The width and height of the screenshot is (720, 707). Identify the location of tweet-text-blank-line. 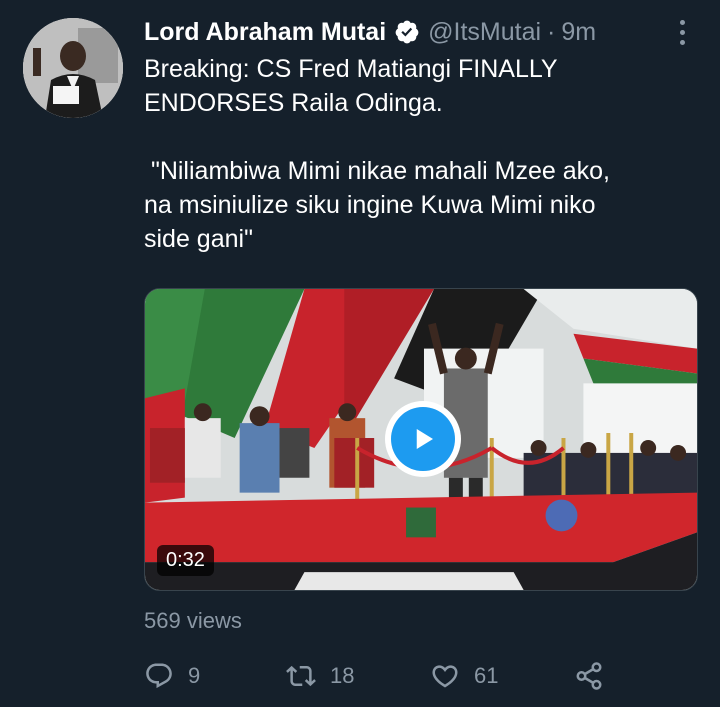
(421, 137).